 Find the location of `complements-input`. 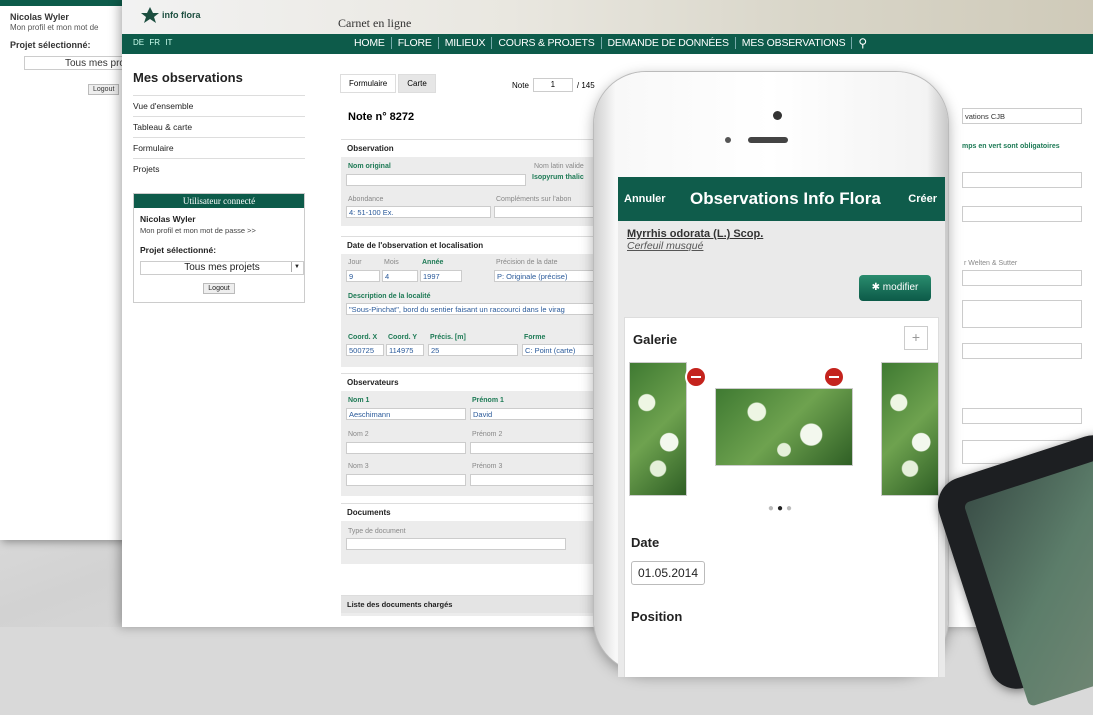

complements-input is located at coordinates (546, 212).